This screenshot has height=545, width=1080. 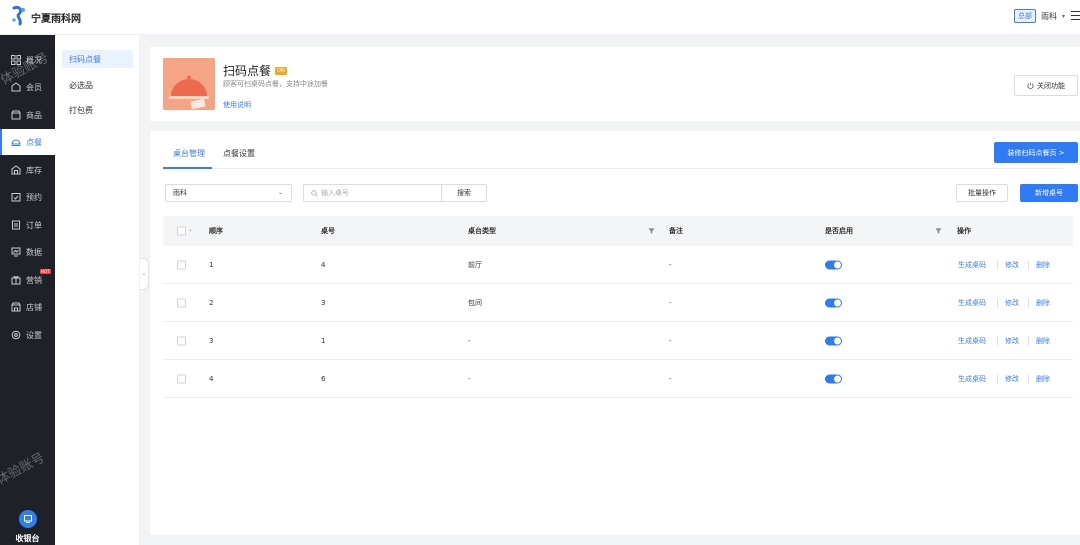 I want to click on user-name: 雨科, so click(x=1049, y=16).